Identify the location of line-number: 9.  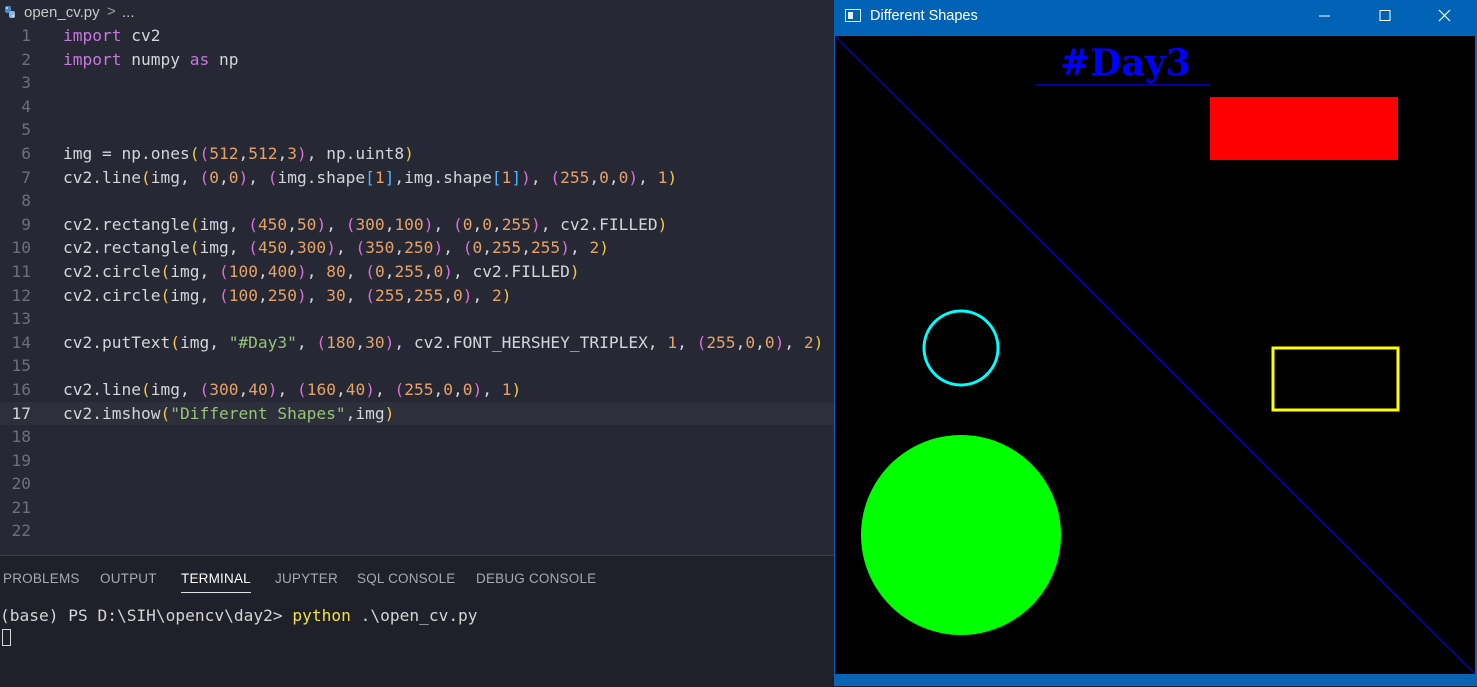
(26, 224).